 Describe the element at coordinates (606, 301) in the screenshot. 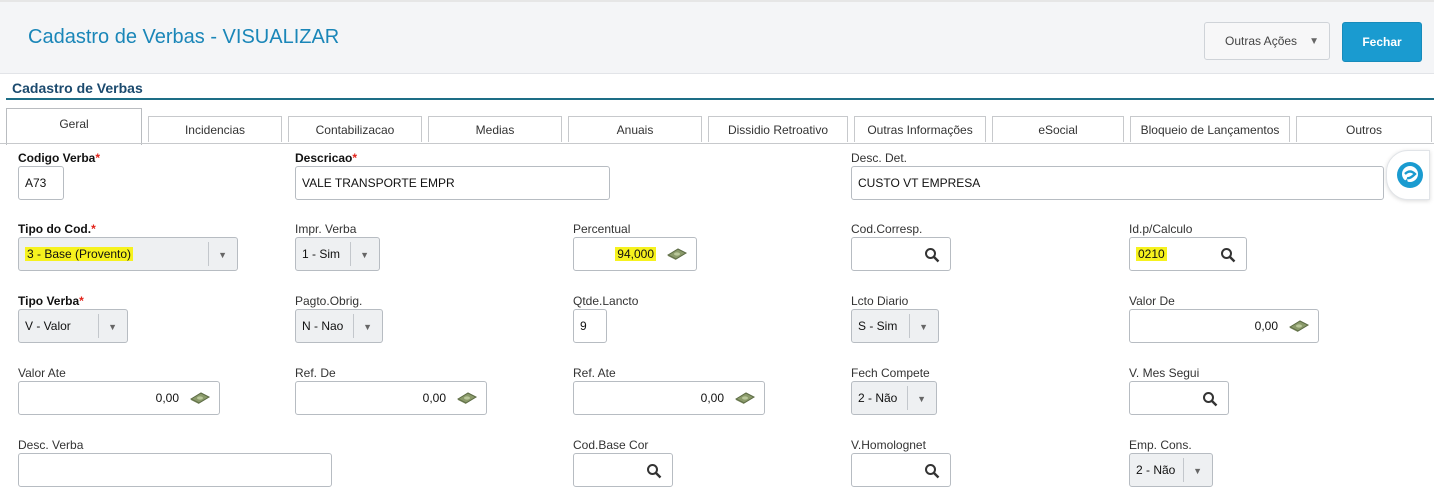

I see `qtde-lancto-label: Qtde.Lancto` at that location.